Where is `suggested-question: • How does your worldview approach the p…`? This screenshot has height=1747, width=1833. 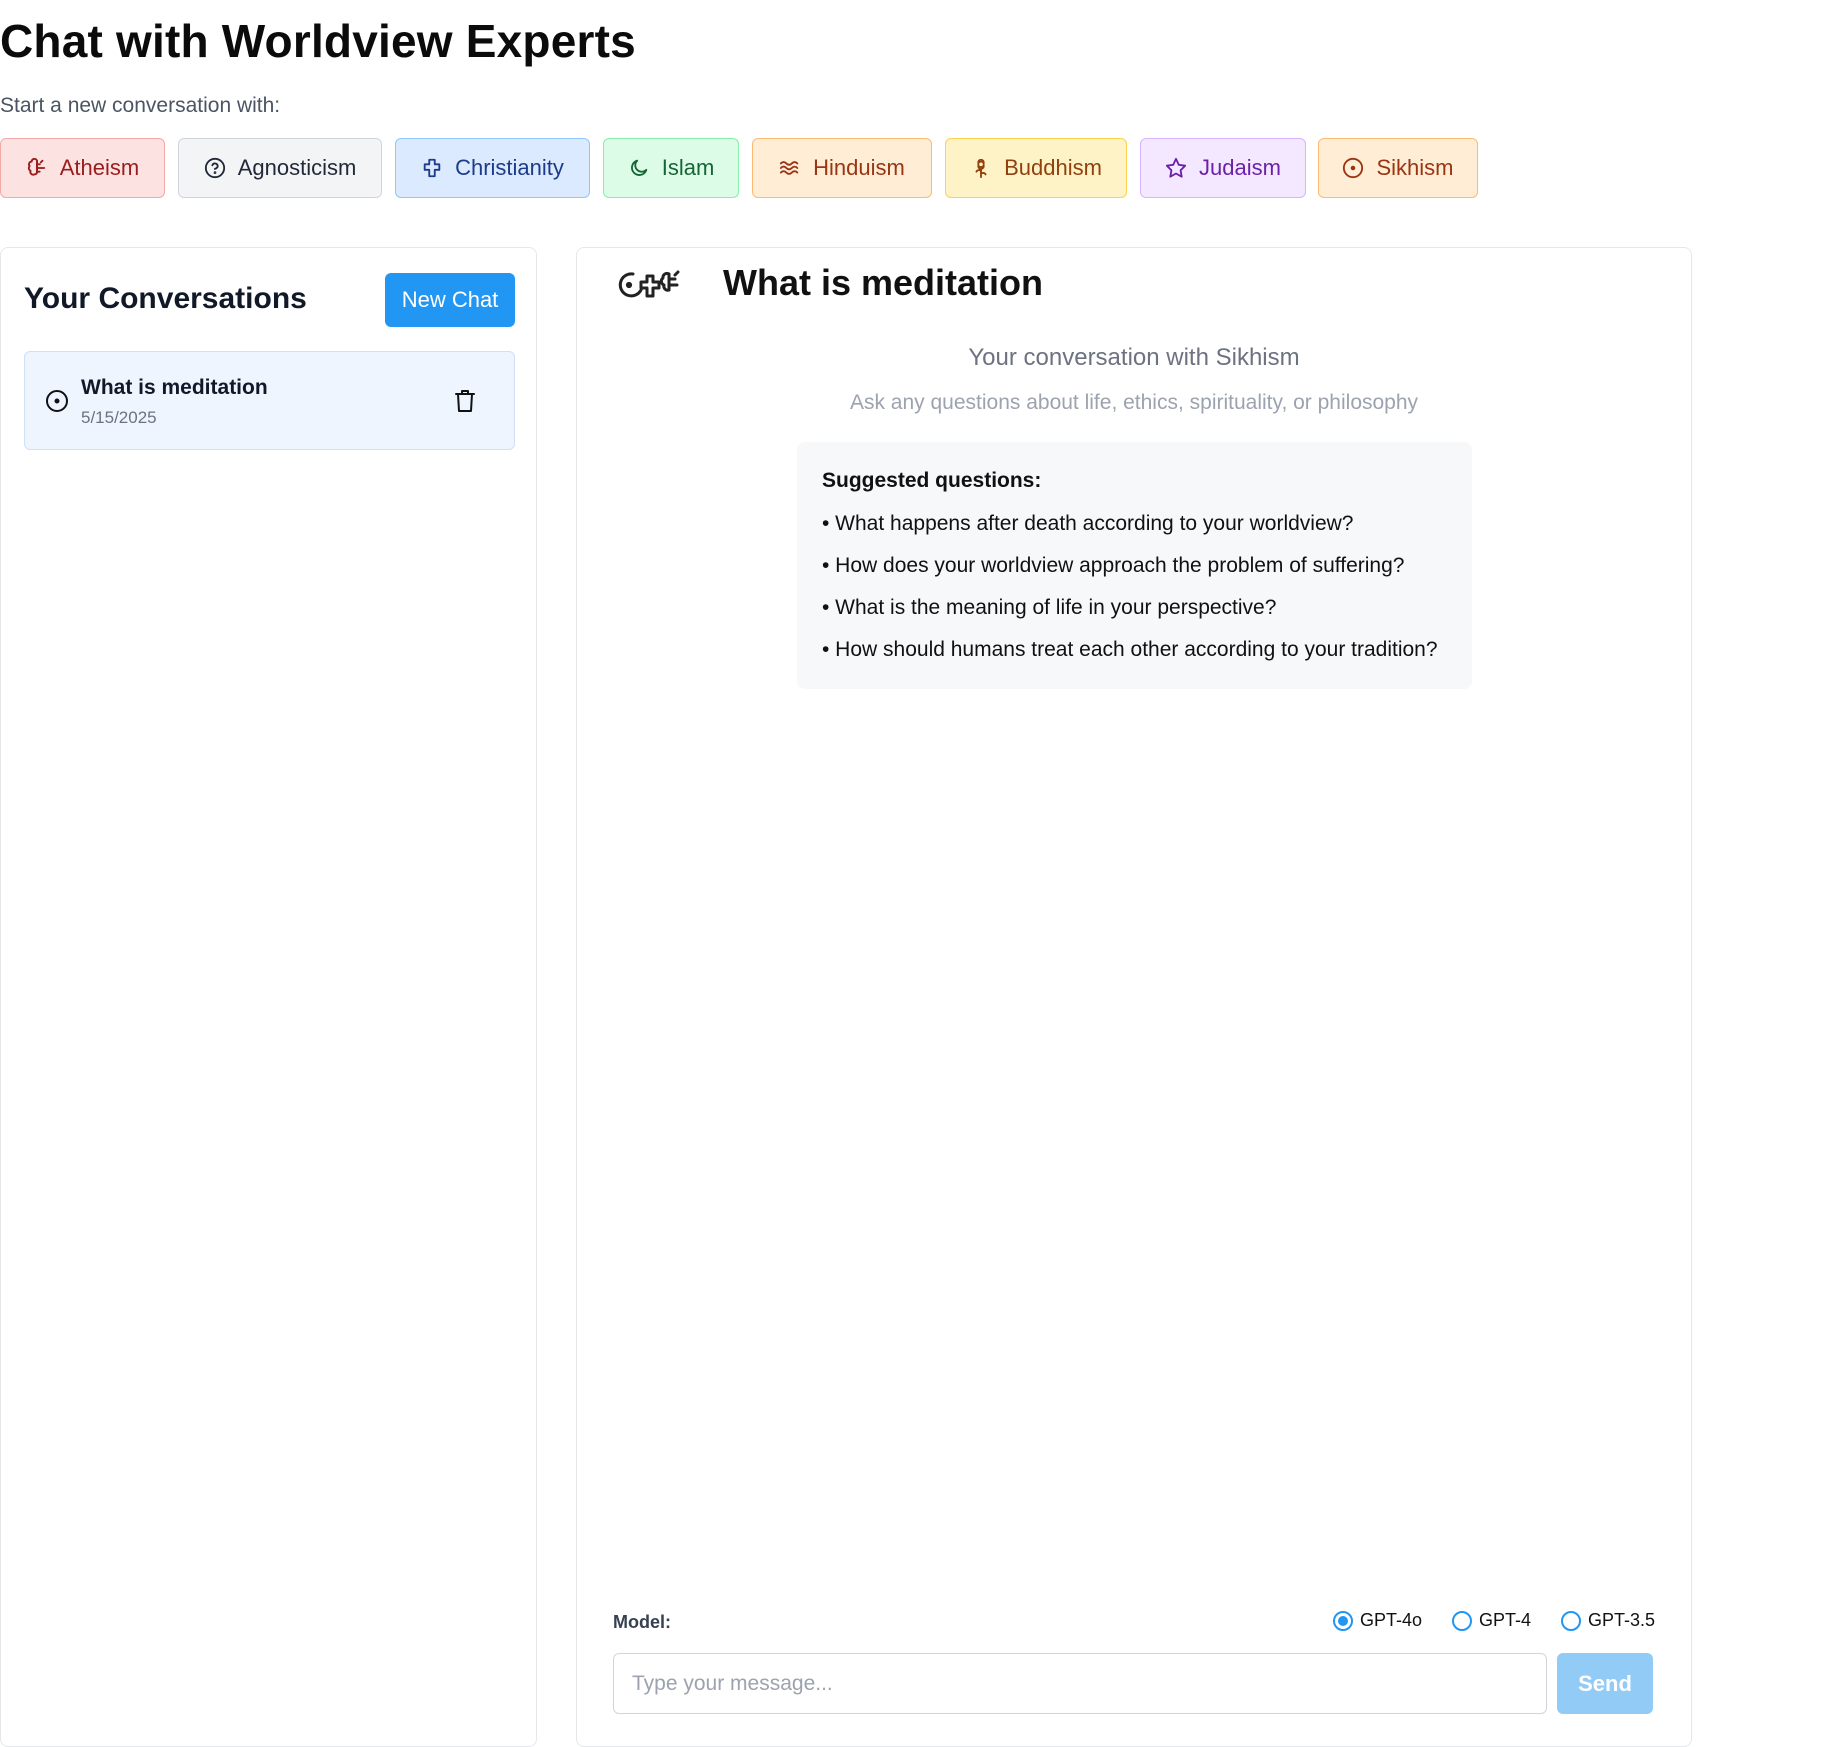 suggested-question: • How does your worldview approach the p… is located at coordinates (1113, 566).